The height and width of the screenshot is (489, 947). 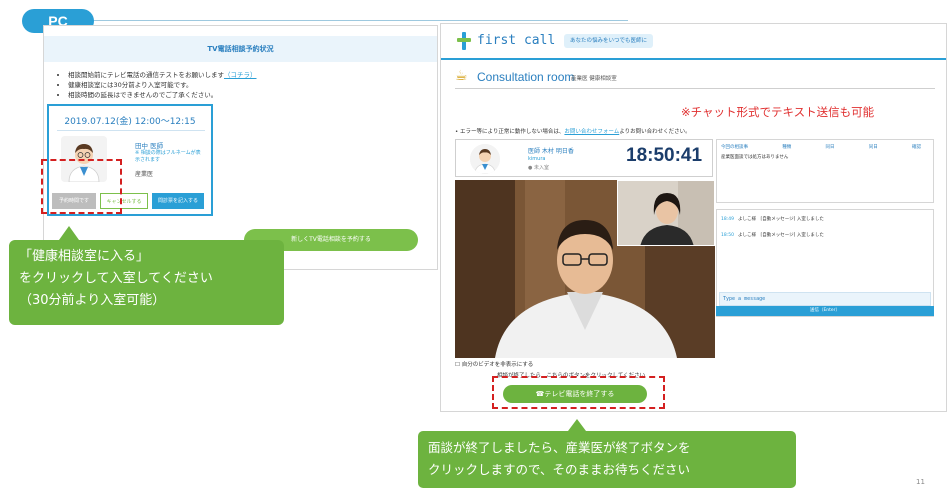 I want to click on callout-line: 面談が終了しましたら、産業医が終了ボタンを, so click(x=559, y=447).